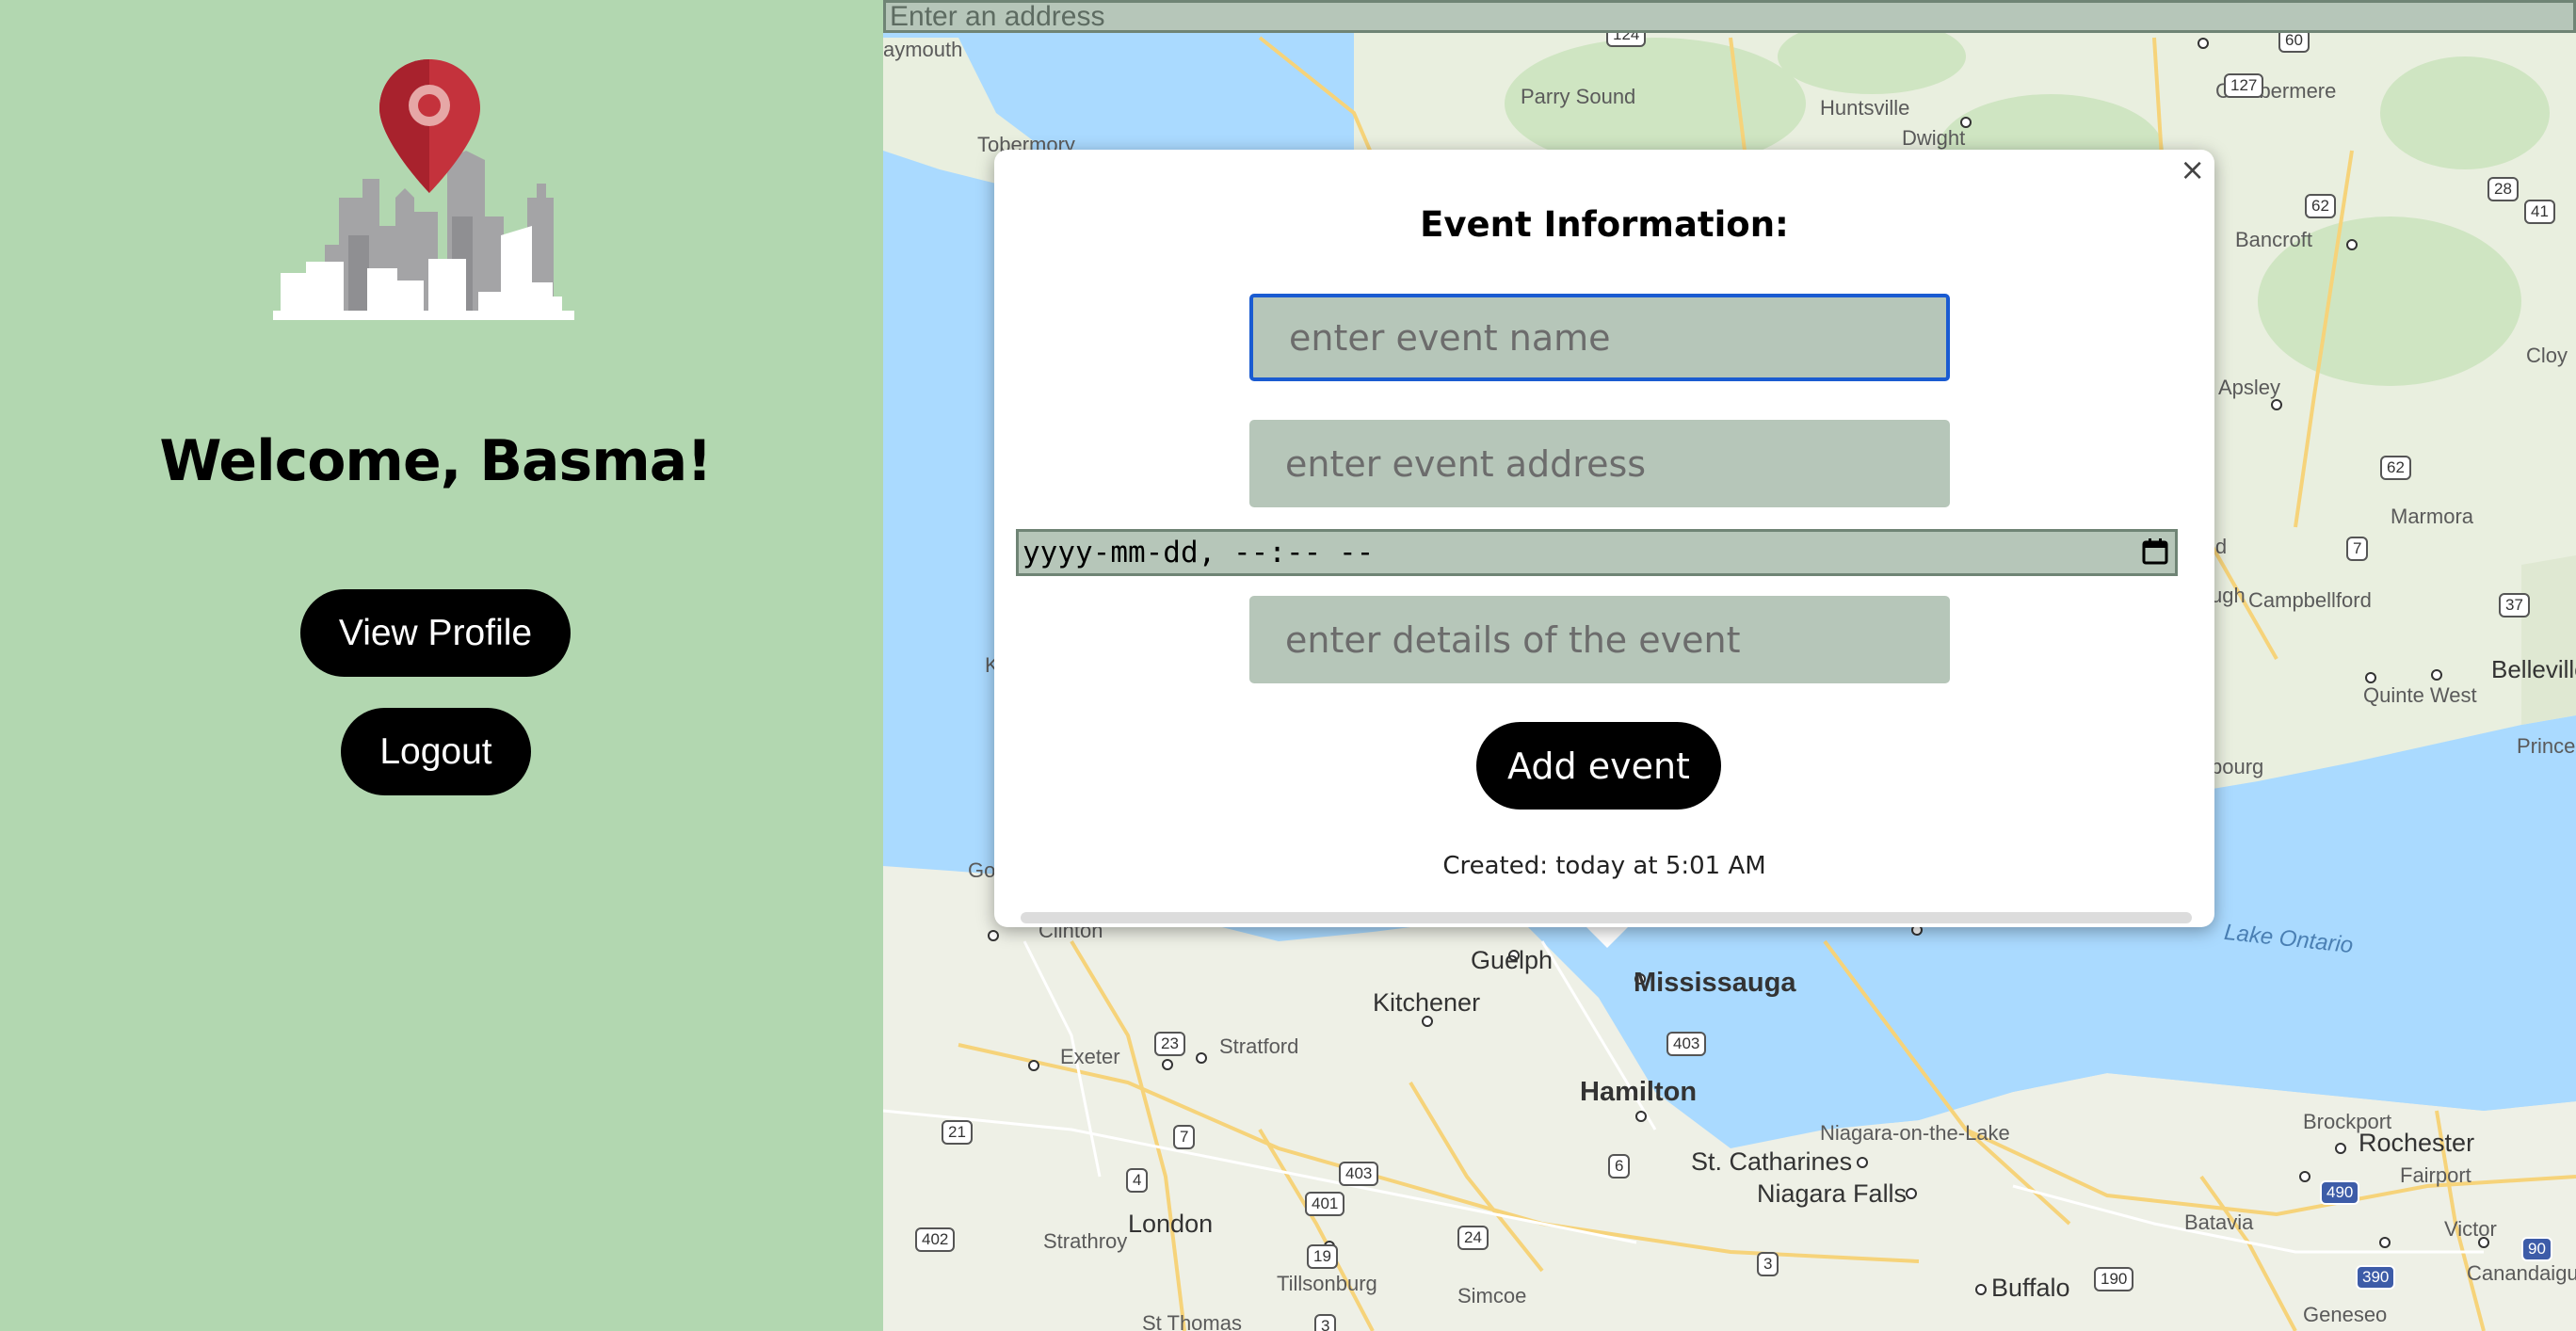 The width and height of the screenshot is (2576, 1331). What do you see at coordinates (2114, 1279) in the screenshot?
I see `highway-shield: 190` at bounding box center [2114, 1279].